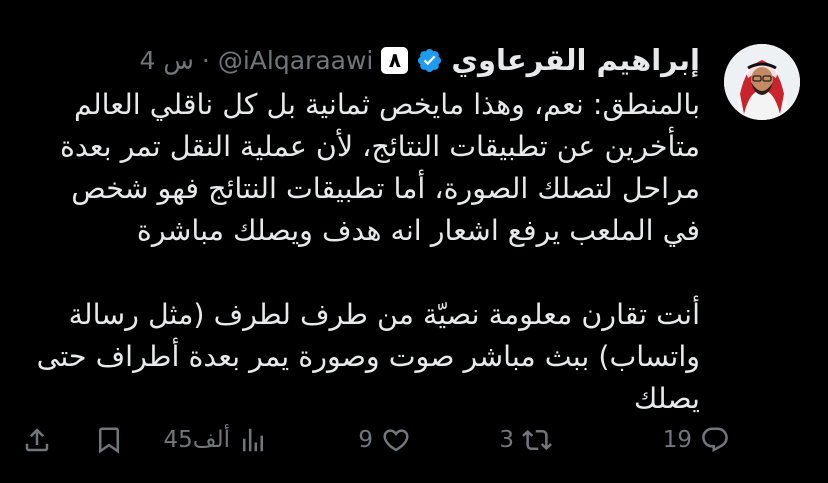  Describe the element at coordinates (396, 440) in the screenshot. I see `like-icon` at that location.